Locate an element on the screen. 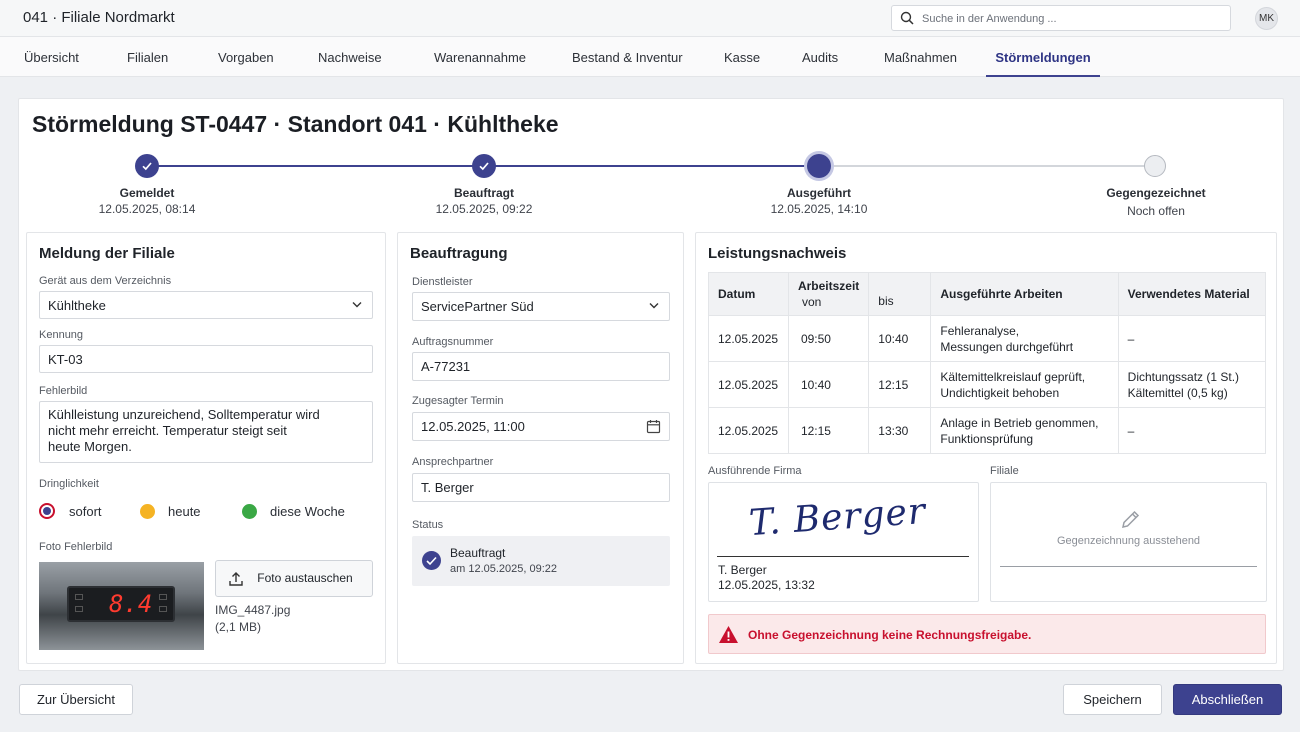  step-label: Ausgeführt is located at coordinates (819, 193).